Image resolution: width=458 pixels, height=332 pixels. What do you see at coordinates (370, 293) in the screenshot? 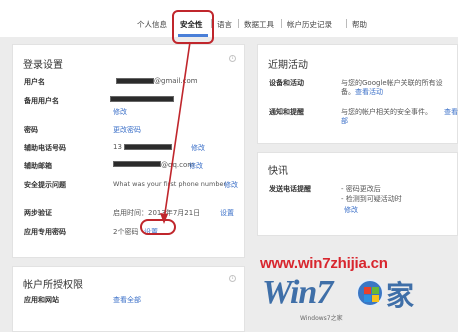
I see `windows-flag-icon` at bounding box center [370, 293].